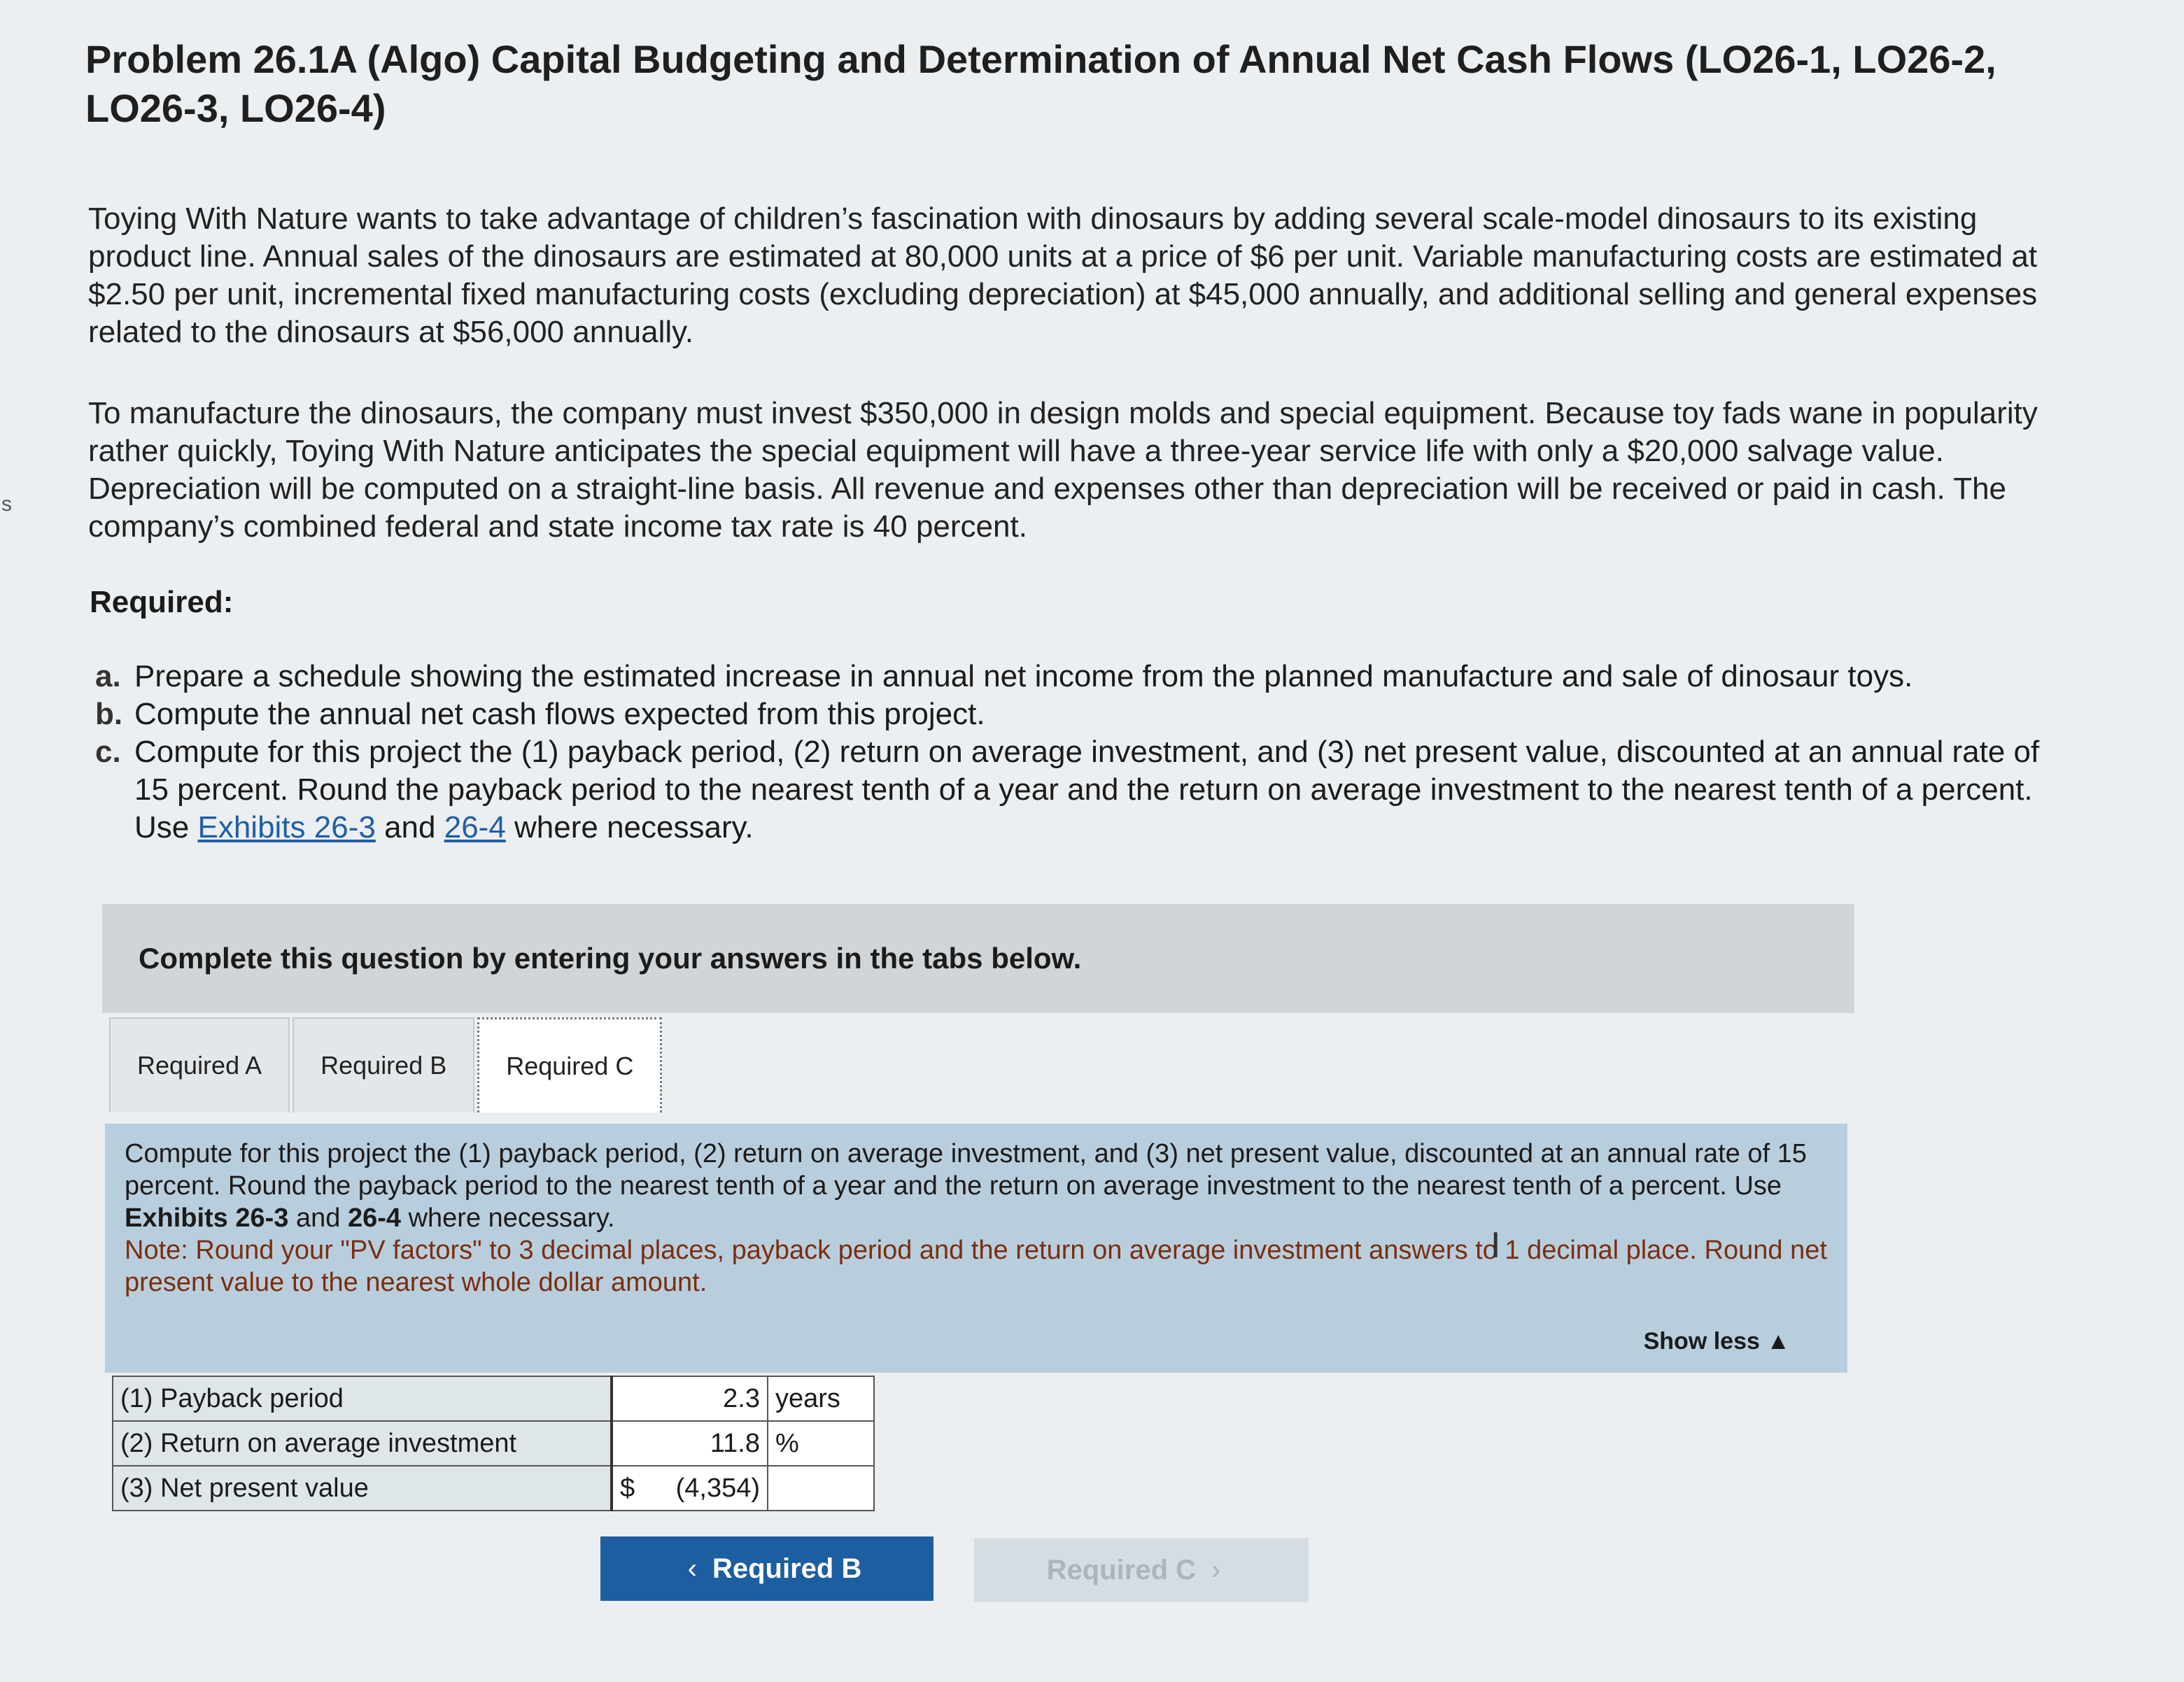  I want to click on list-item-letter: c., so click(108, 752).